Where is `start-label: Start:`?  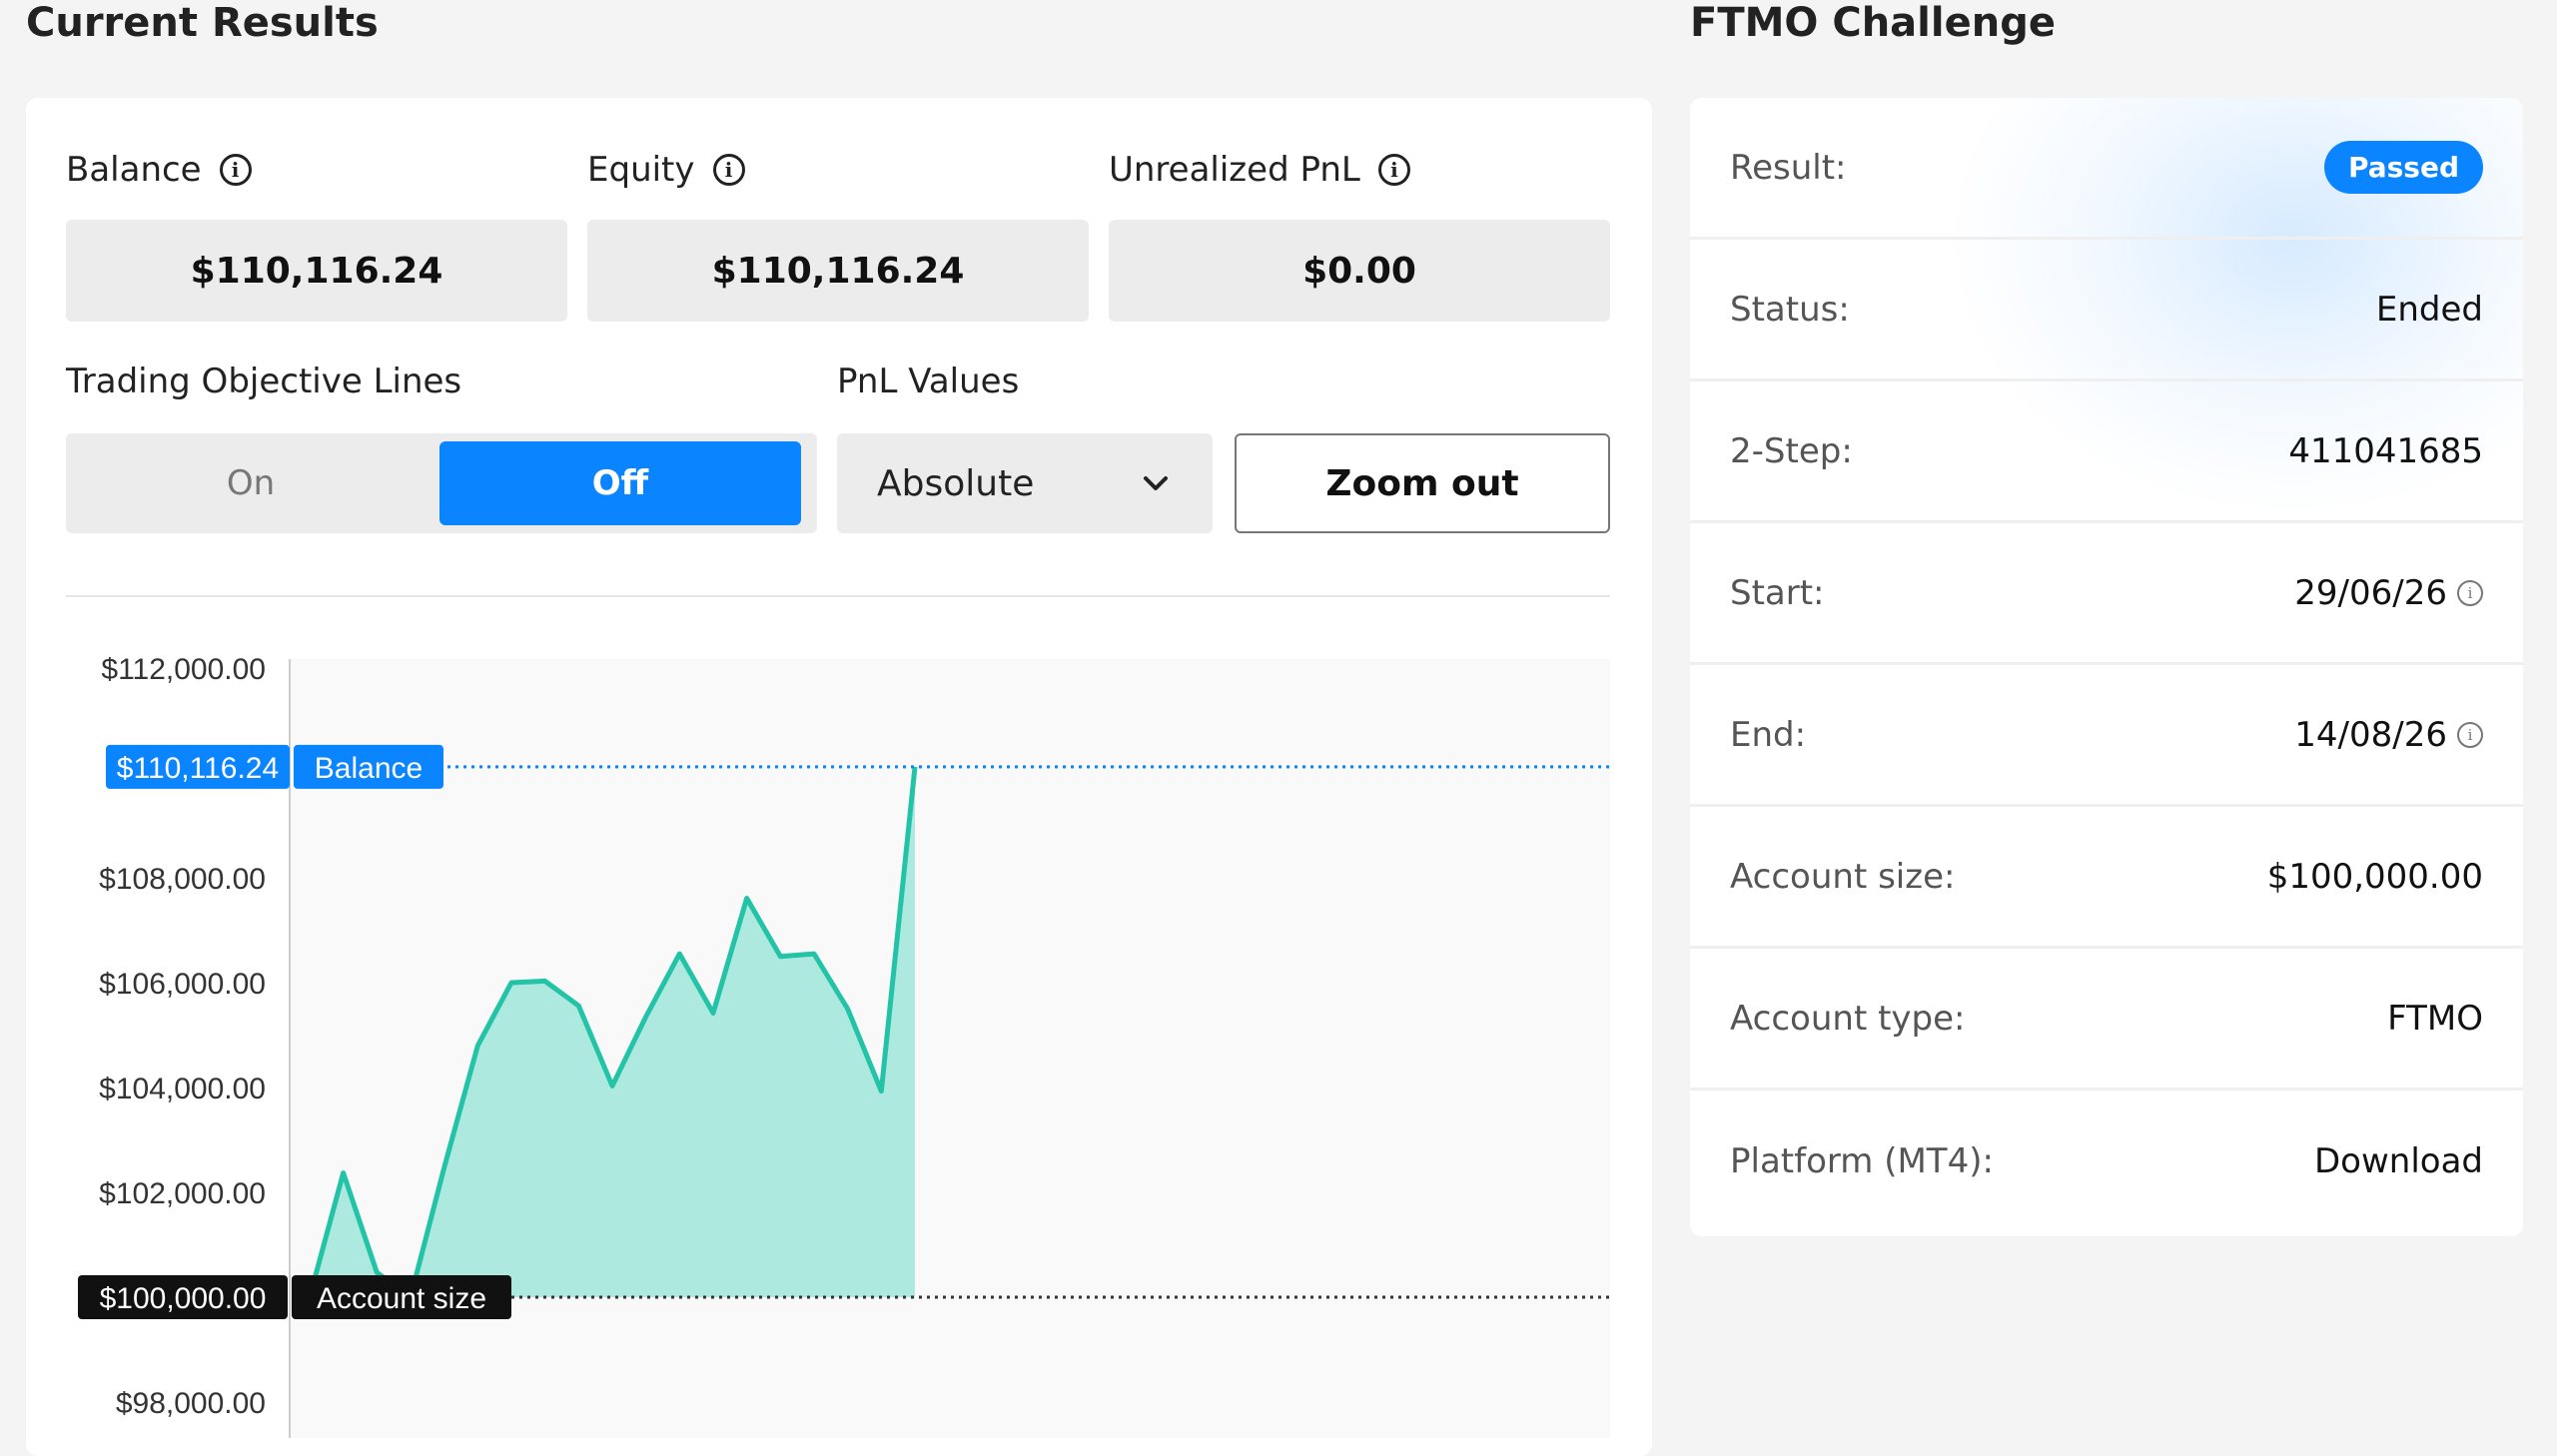 start-label: Start: is located at coordinates (1777, 592).